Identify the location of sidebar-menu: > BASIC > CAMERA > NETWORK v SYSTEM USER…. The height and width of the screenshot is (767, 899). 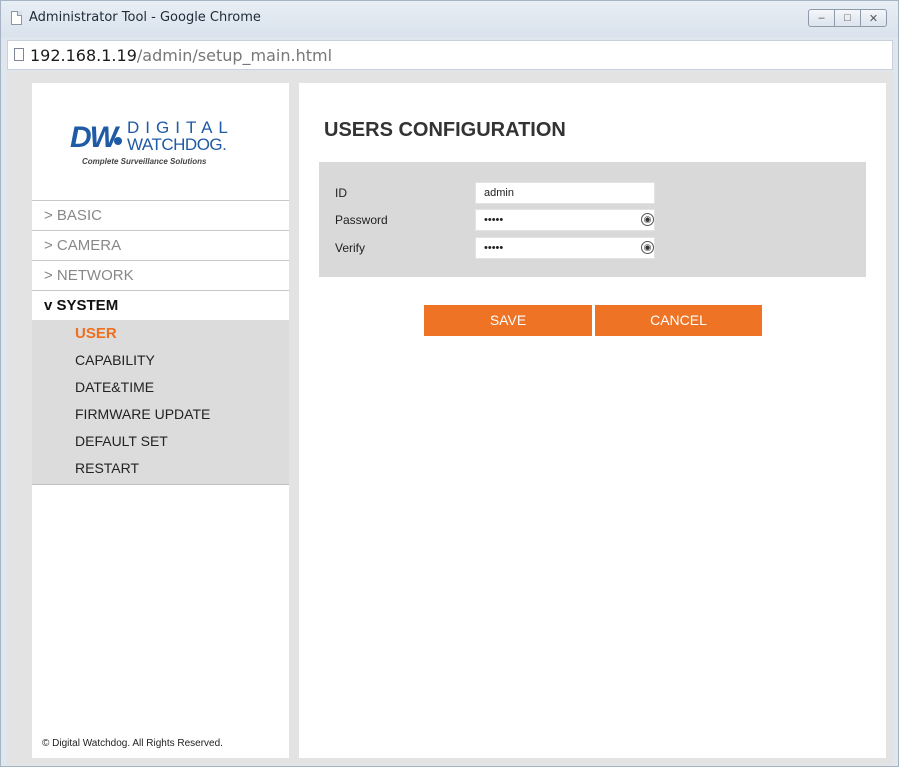
(160, 342).